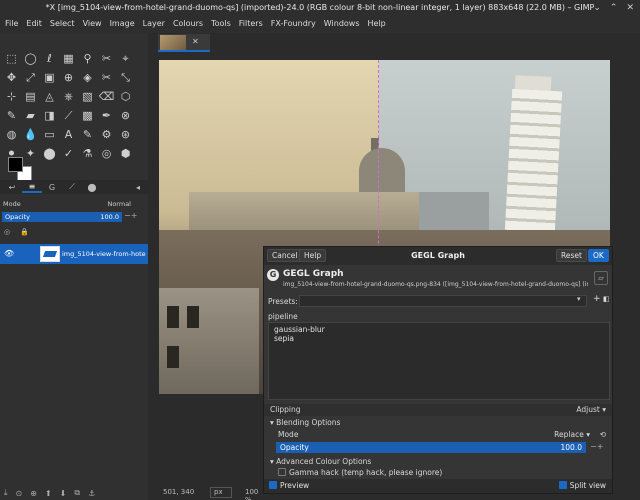 The image size is (640, 500). I want to click on tool-icon: ⬢, so click(125, 153).